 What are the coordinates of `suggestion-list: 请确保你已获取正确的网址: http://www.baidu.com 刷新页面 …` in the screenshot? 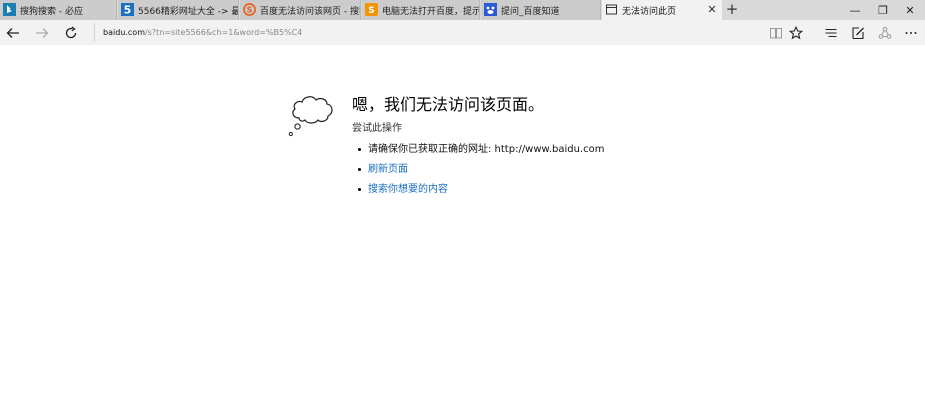 It's located at (481, 173).